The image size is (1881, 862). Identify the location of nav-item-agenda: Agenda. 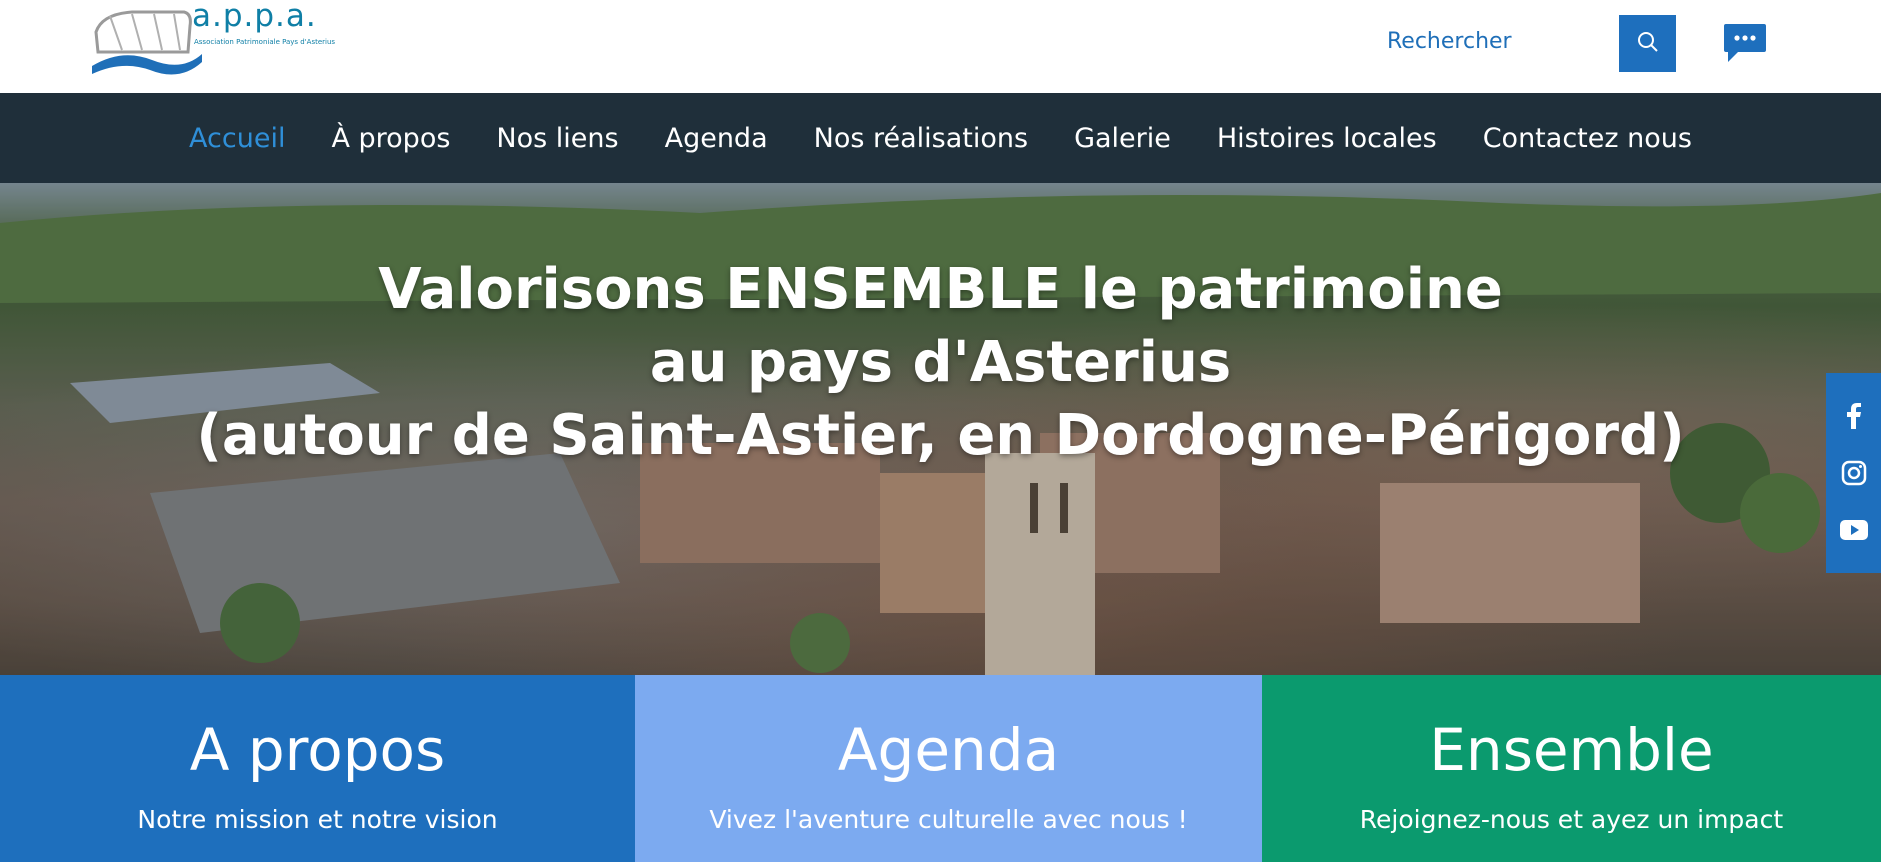
(716, 138).